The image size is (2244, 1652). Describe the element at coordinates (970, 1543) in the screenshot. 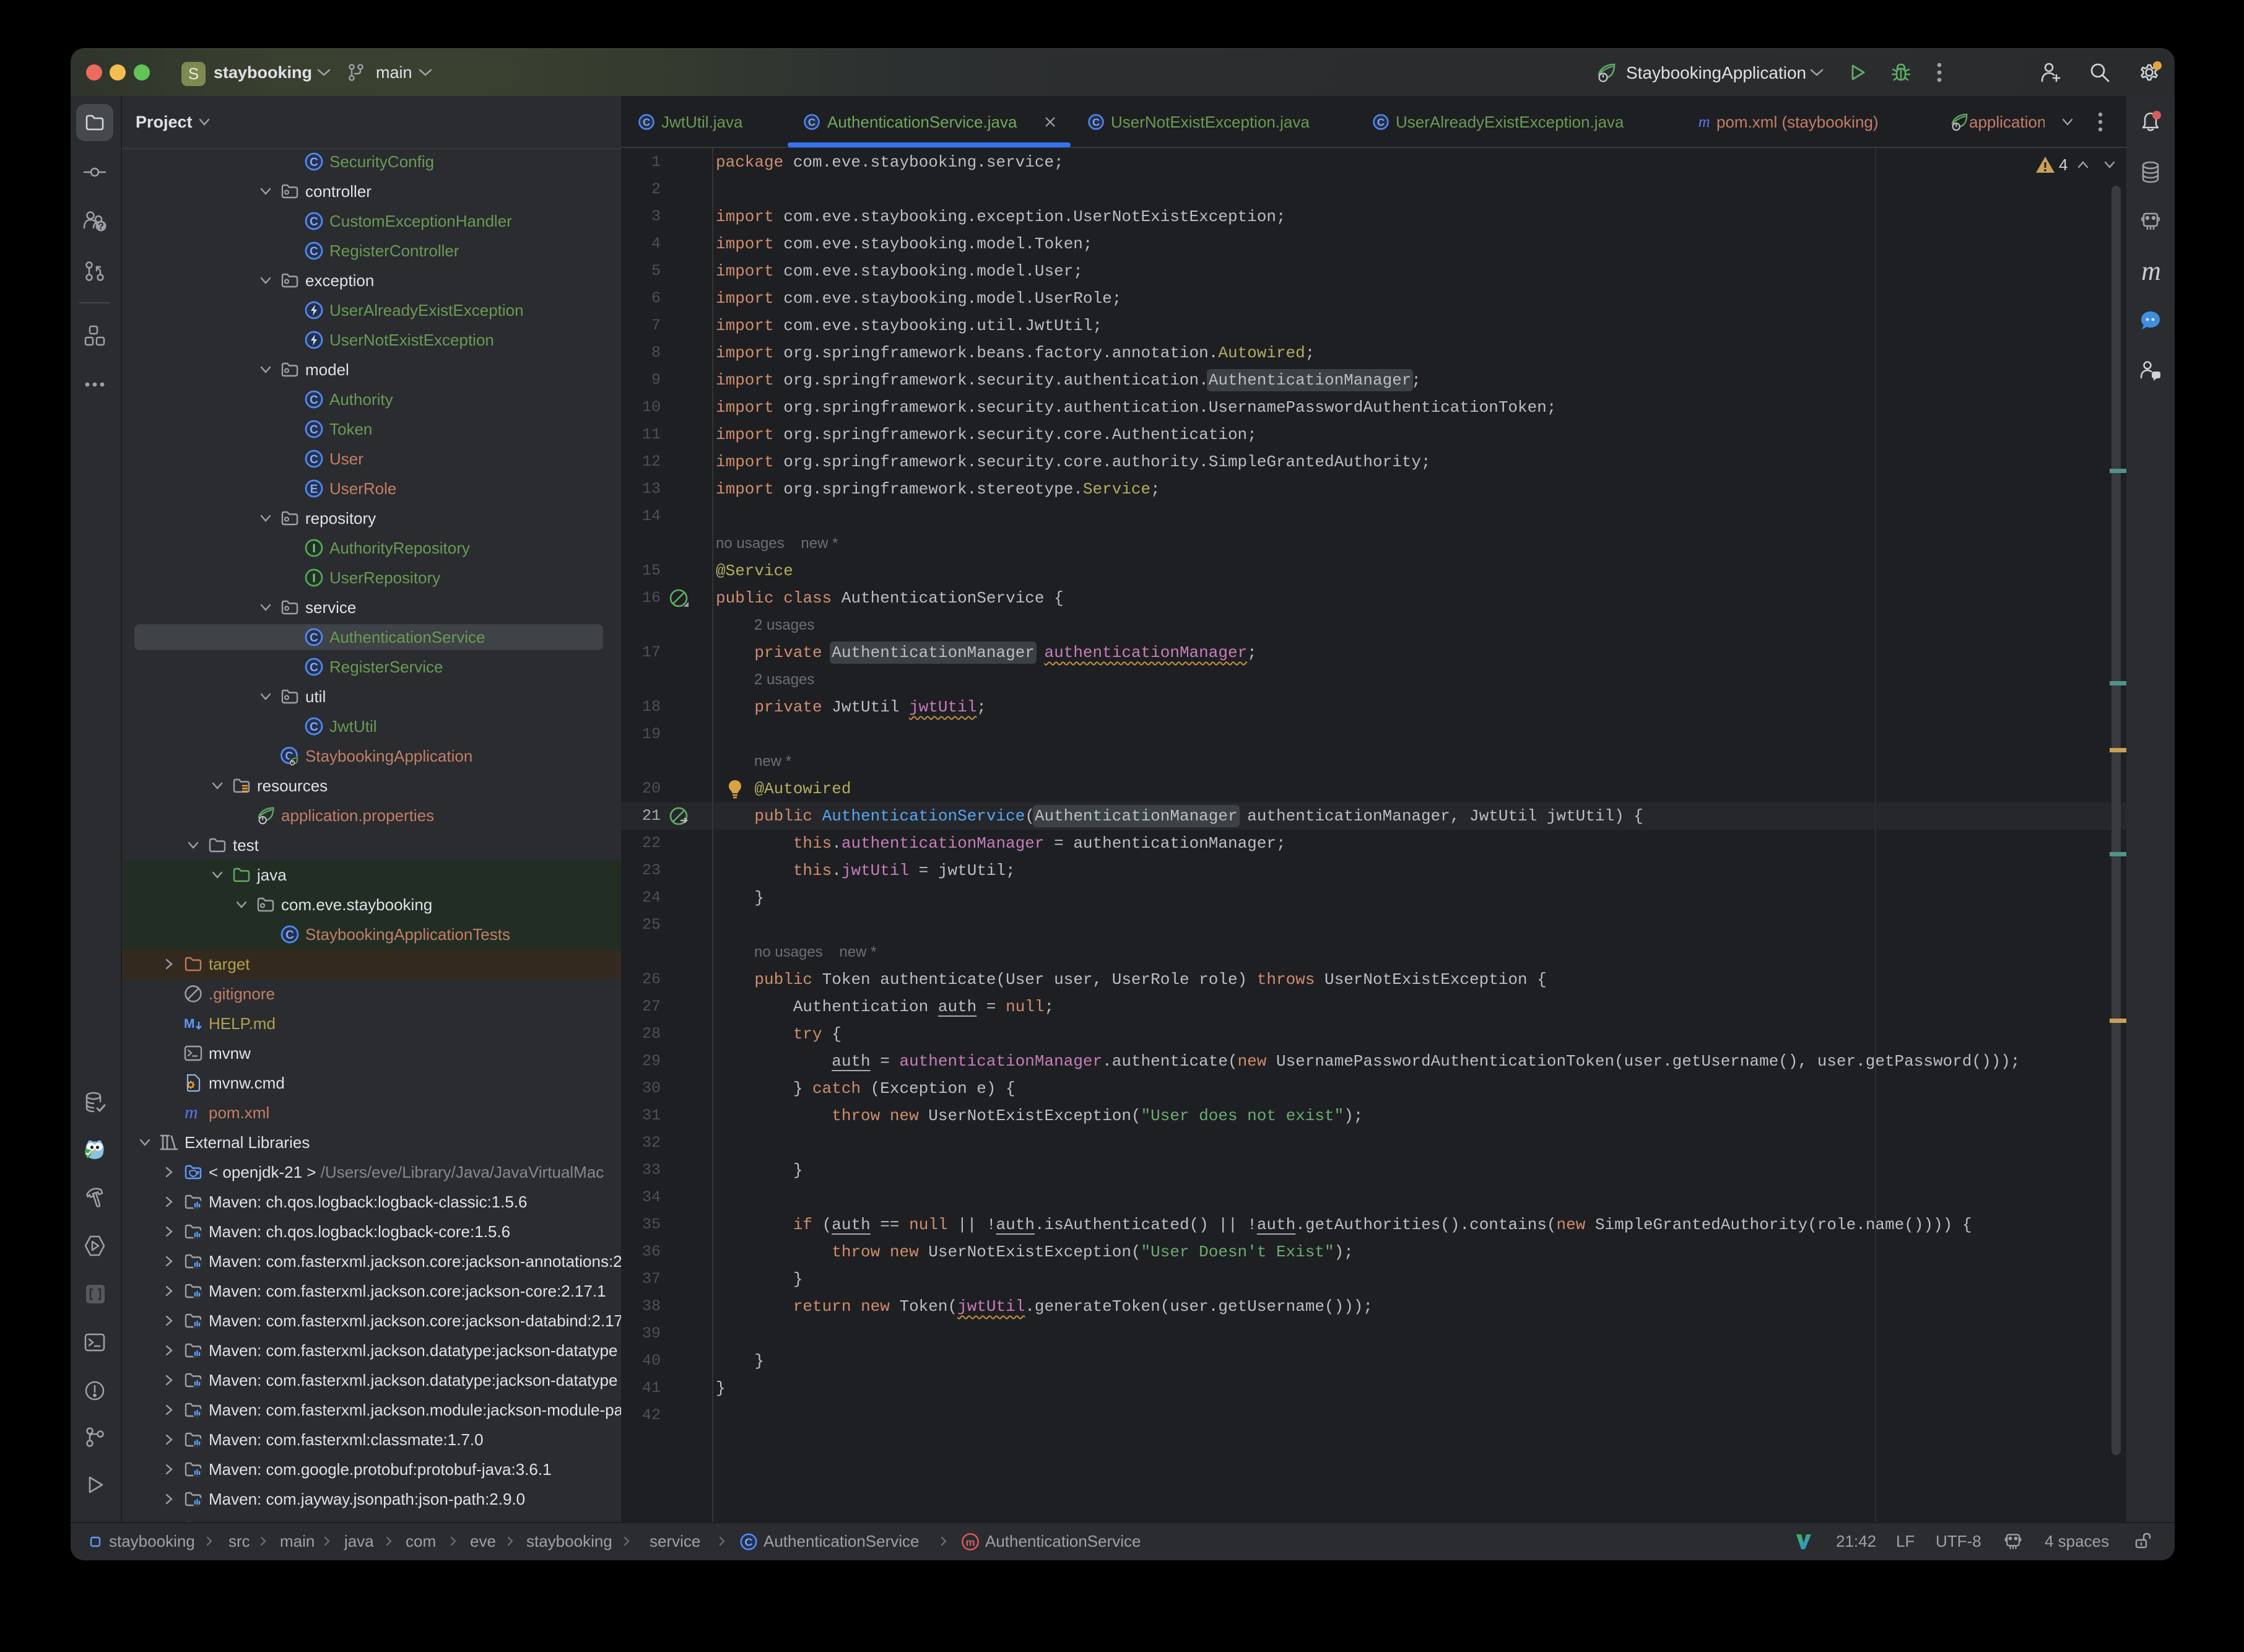

I see `svg-text: m` at that location.